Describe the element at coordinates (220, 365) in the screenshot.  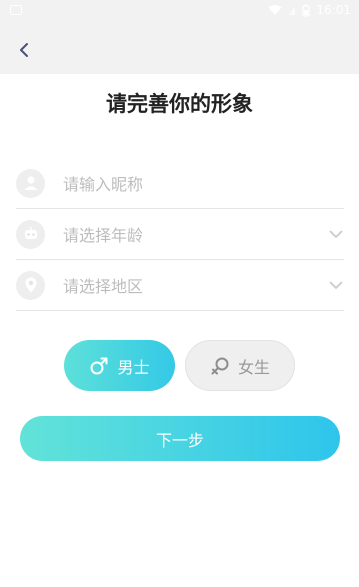
I see `female-symbol-icon` at that location.